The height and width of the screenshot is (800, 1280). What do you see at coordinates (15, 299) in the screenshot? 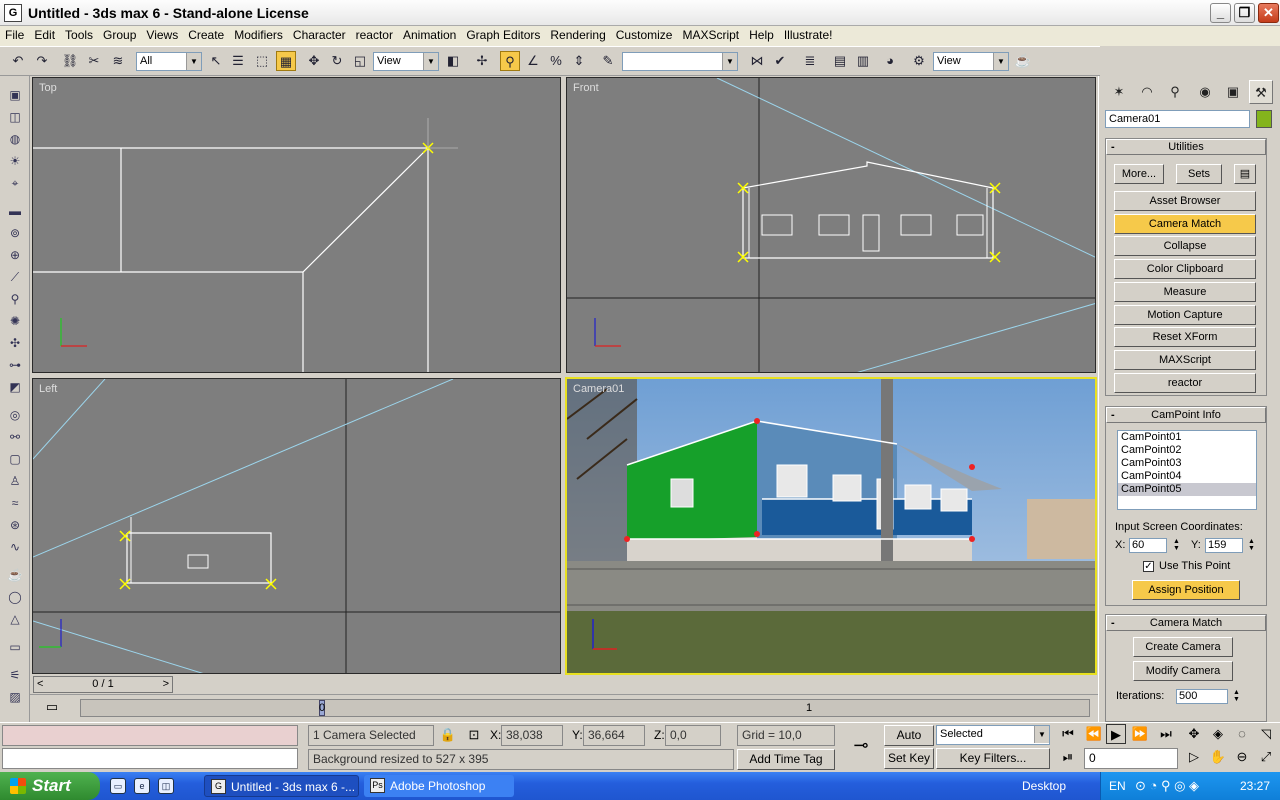
I see `system-icon: ⚲` at bounding box center [15, 299].